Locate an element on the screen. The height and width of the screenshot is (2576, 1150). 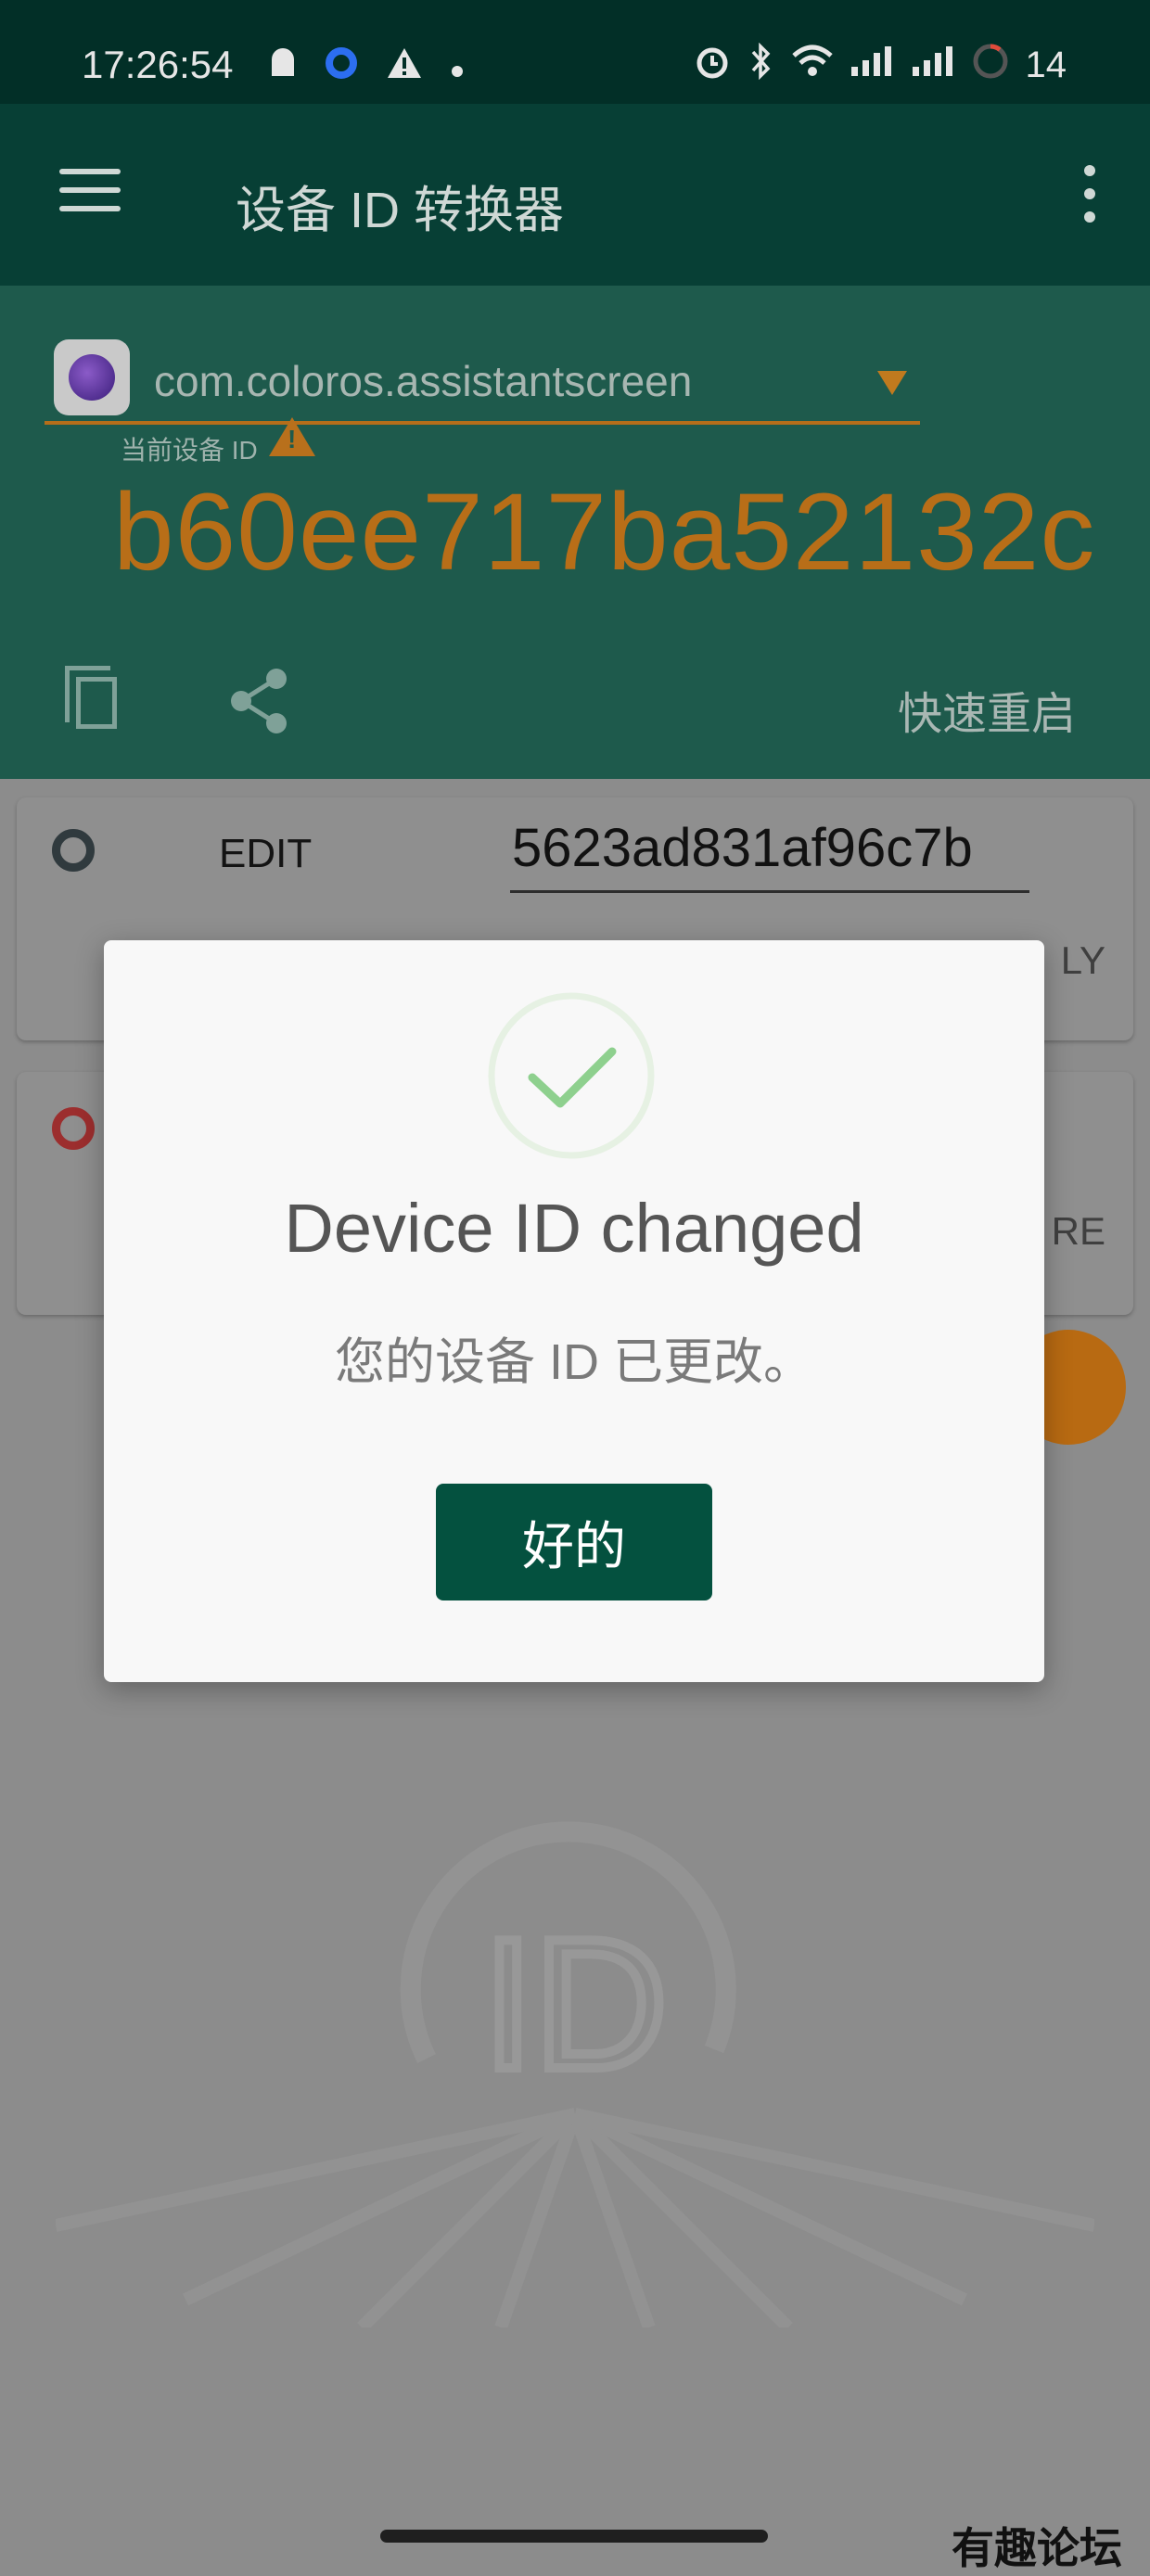
bluetooth-icon is located at coordinates (761, 64).